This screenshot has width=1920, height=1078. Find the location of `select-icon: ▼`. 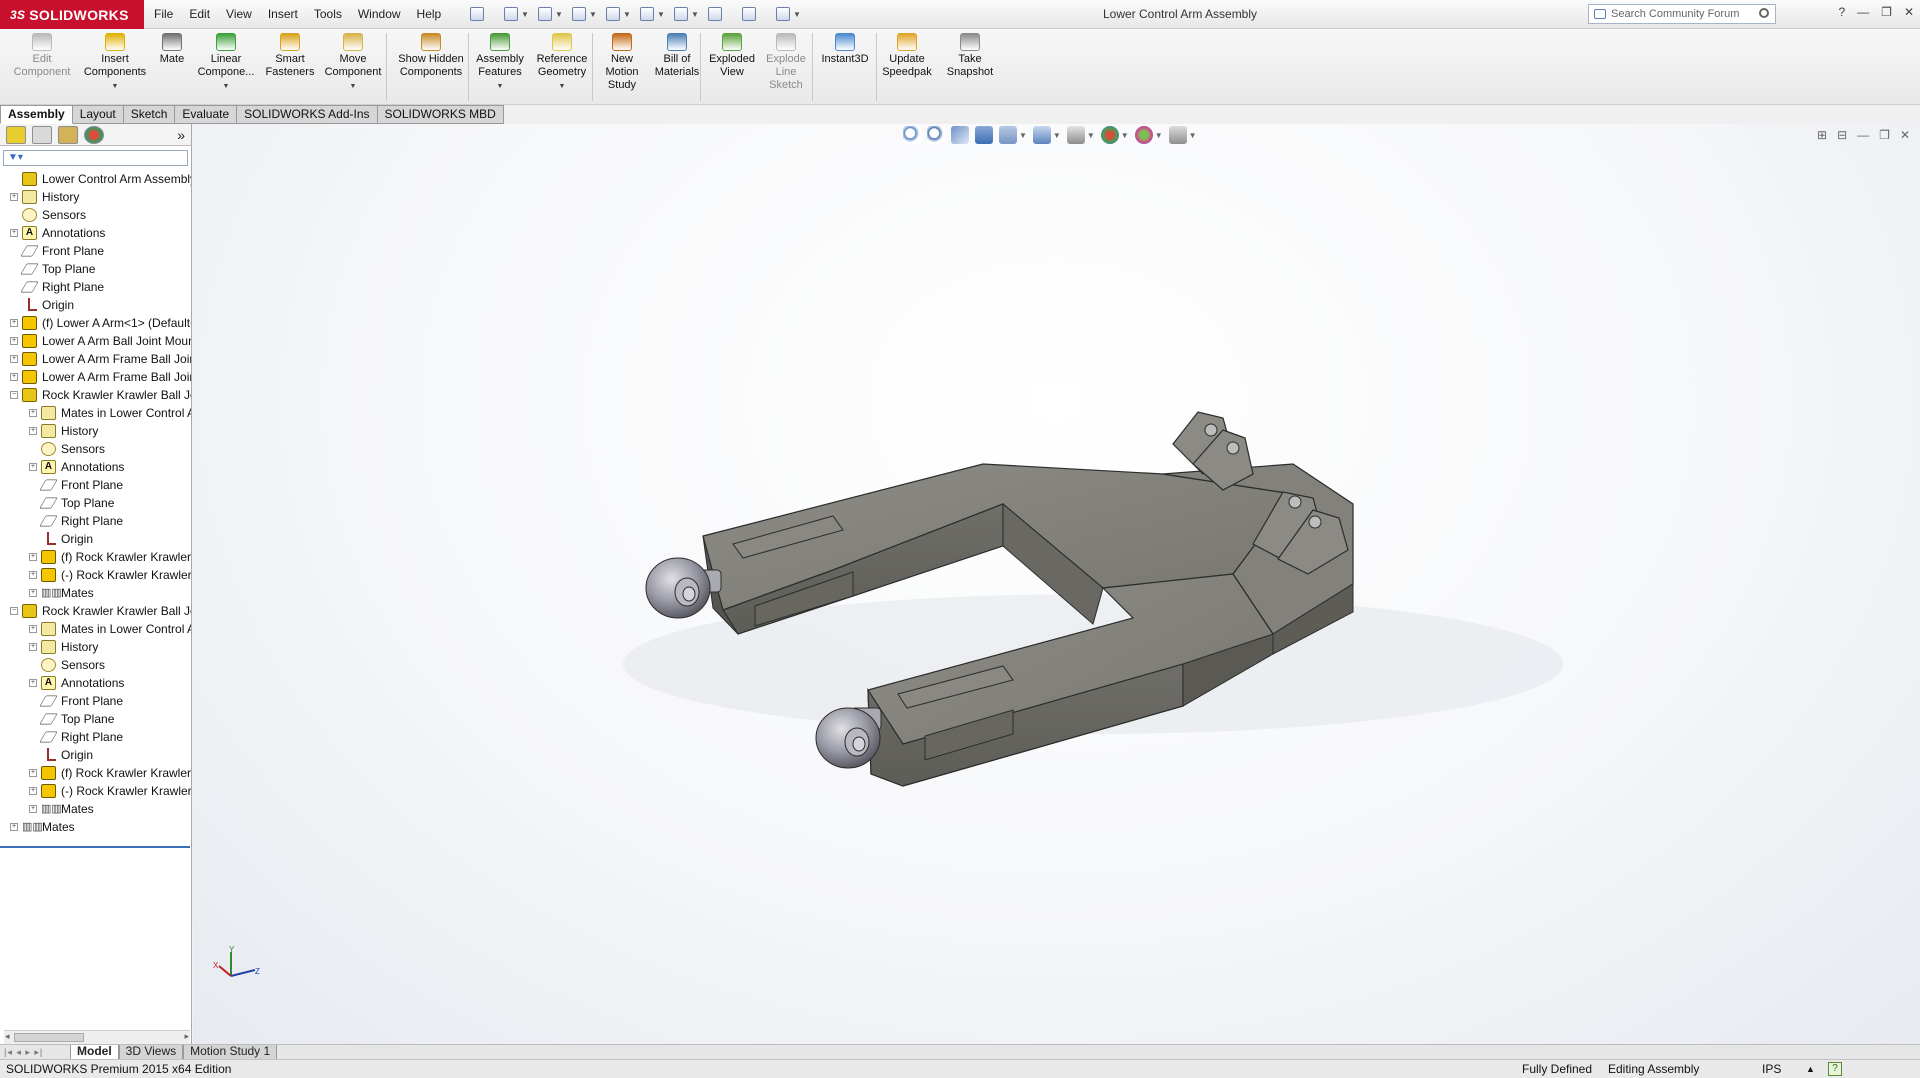

select-icon: ▼ is located at coordinates (689, 14).